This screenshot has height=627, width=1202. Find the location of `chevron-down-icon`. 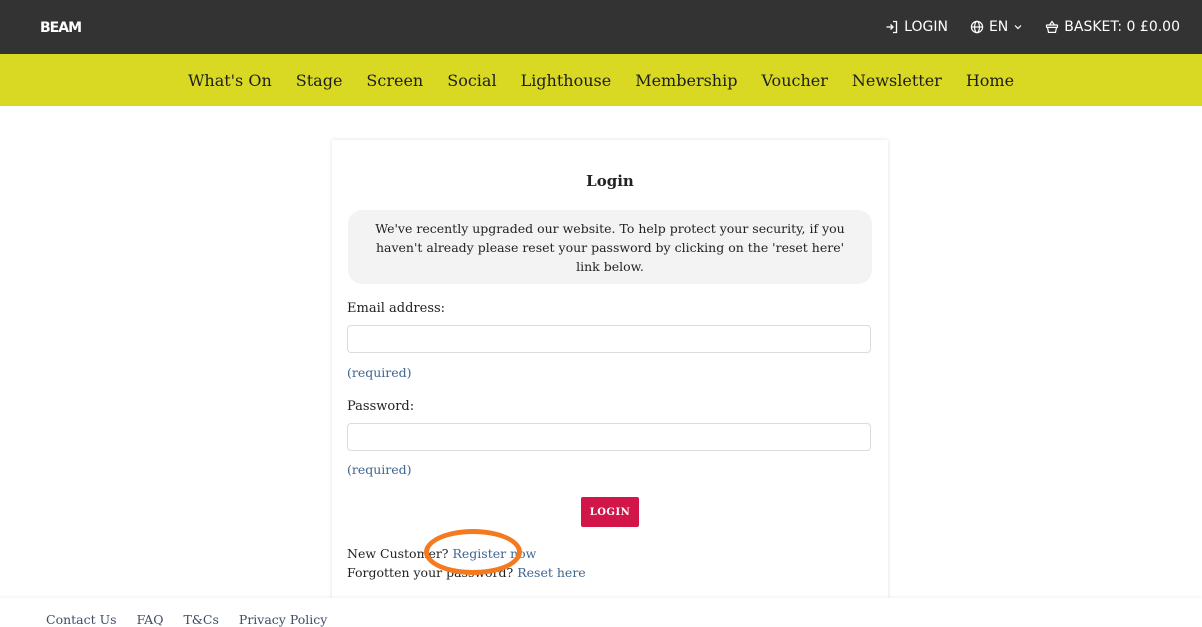

chevron-down-icon is located at coordinates (1018, 27).